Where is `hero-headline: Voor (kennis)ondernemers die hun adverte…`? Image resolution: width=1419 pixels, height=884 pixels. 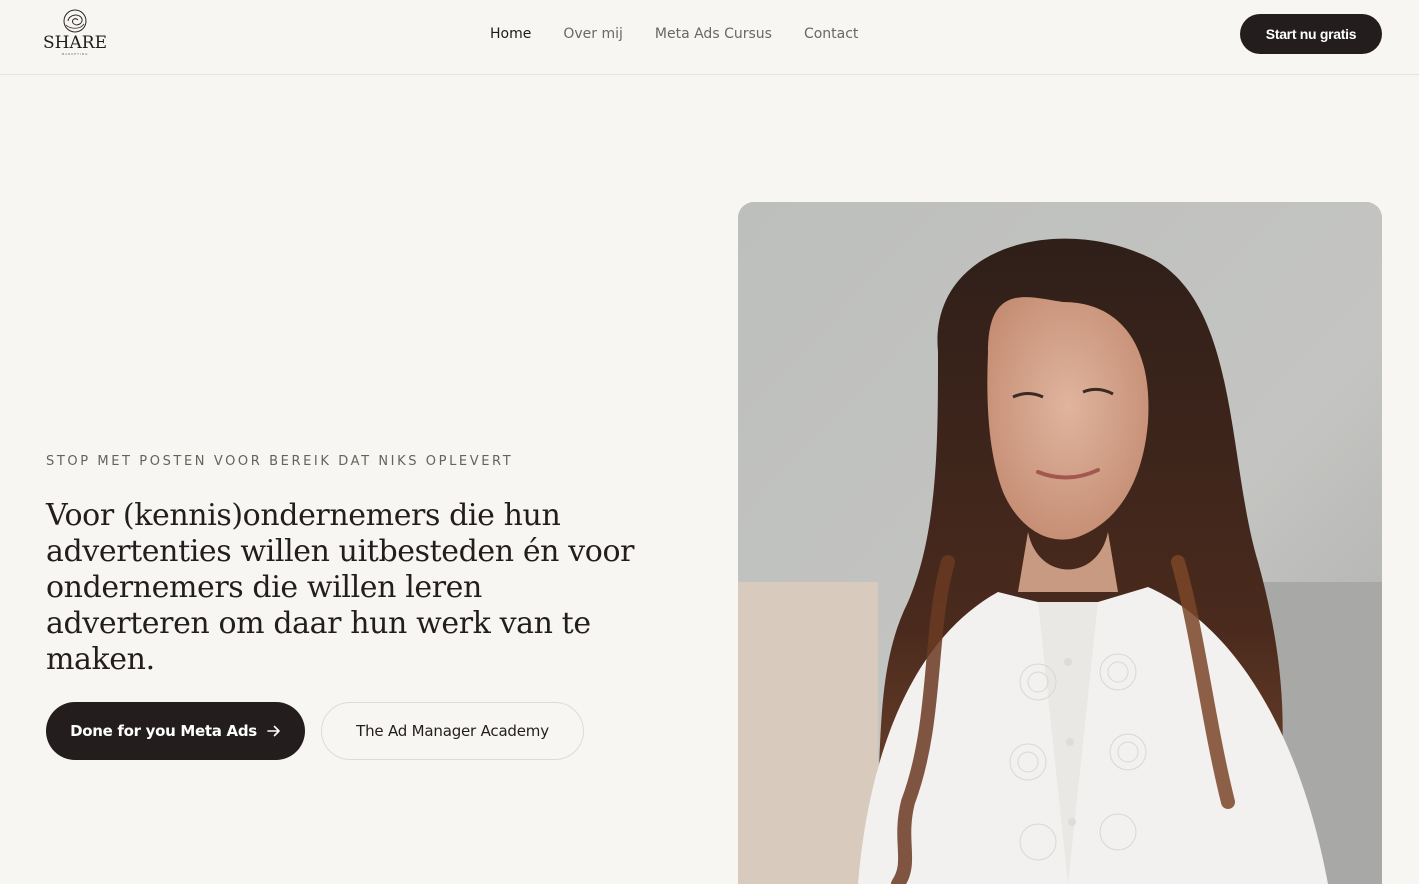 hero-headline: Voor (kennis)ondernemers die hun adverte… is located at coordinates (340, 587).